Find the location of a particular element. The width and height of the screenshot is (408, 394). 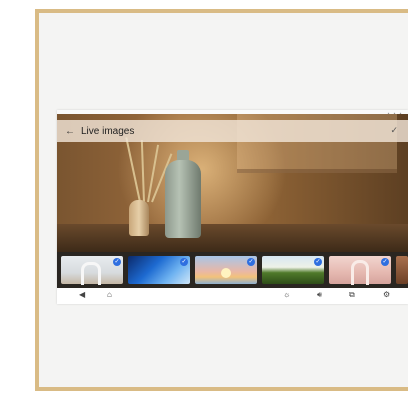

thumbnail-white-arch-room: ✓ is located at coordinates (92, 270).